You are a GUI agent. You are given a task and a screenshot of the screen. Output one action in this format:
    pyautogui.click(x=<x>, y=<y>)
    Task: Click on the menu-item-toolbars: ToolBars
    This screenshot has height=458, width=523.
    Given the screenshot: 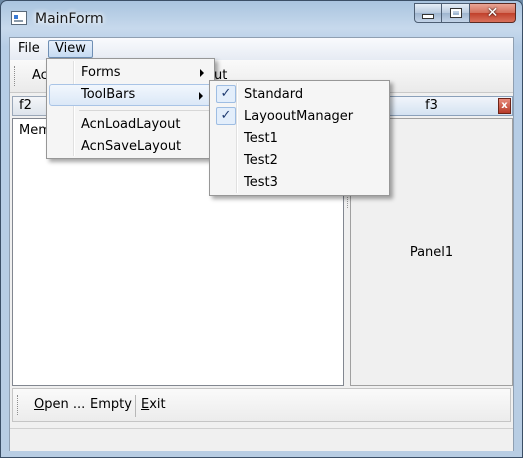 What is the action you would take?
    pyautogui.click(x=130, y=95)
    